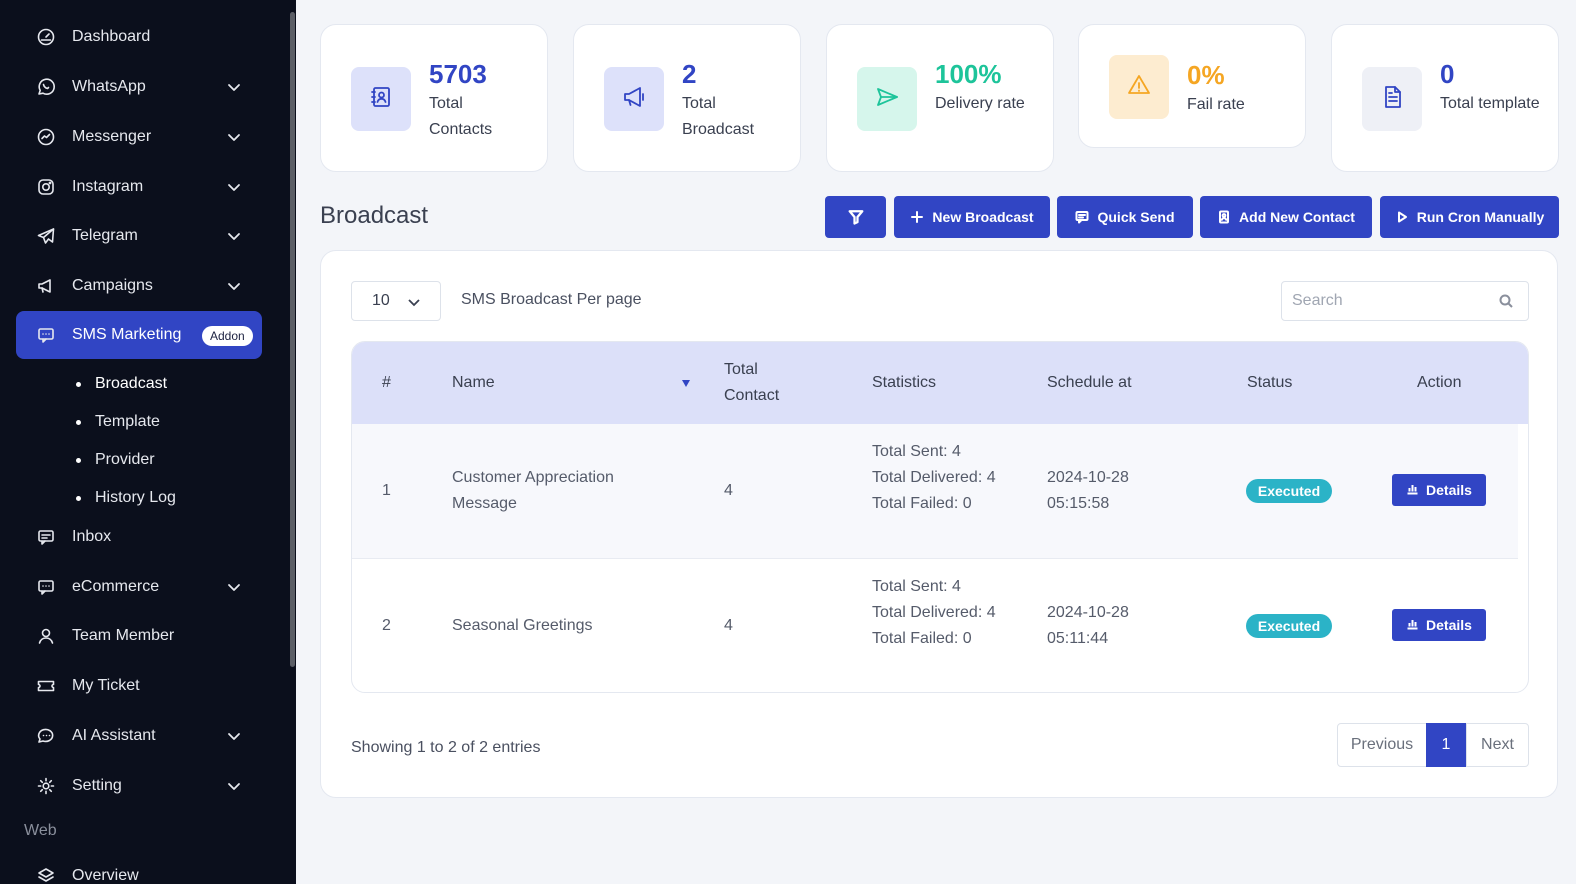  I want to click on sidebar-item-inbox: Inbox, so click(139, 537).